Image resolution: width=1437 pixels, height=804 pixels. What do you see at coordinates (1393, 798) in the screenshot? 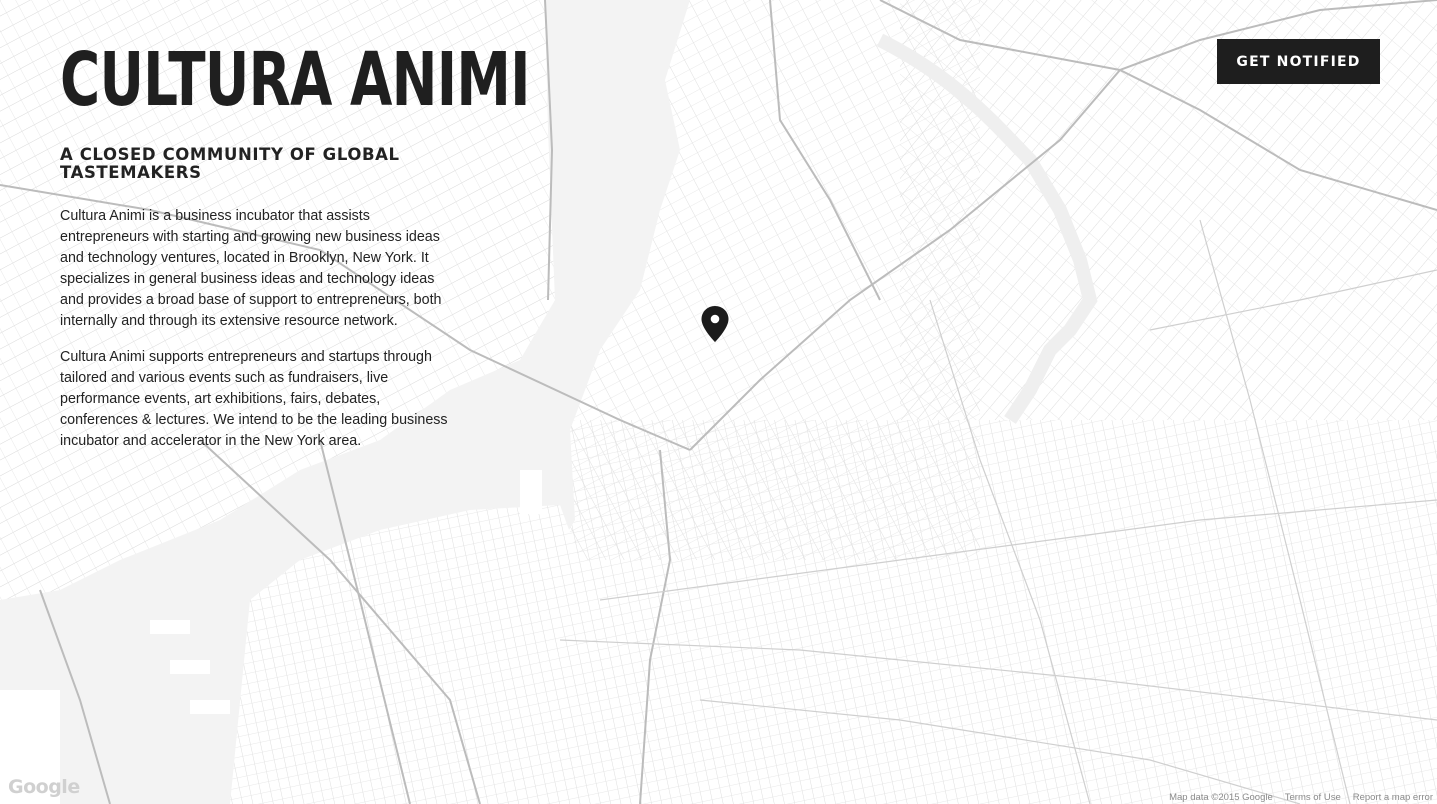
I see `report-map-error-link: Report a map error` at bounding box center [1393, 798].